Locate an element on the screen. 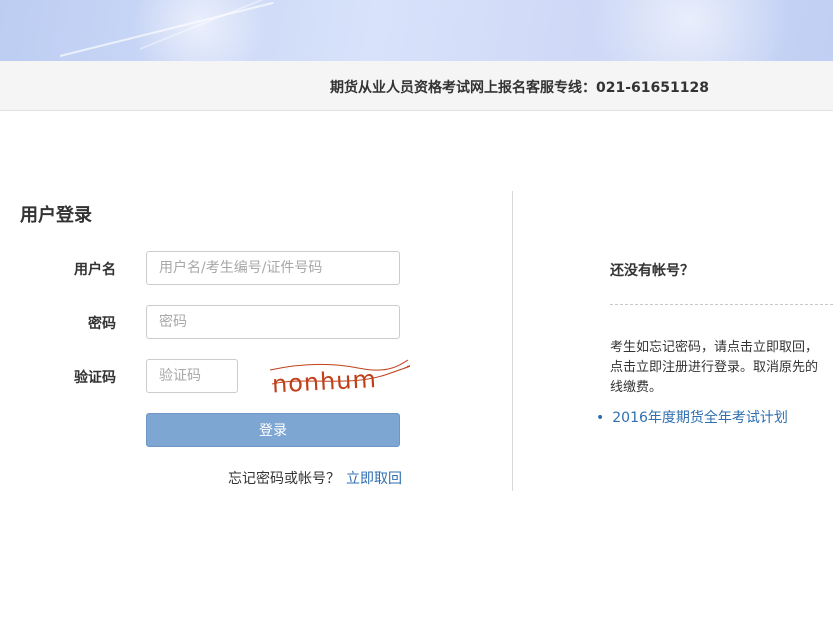  retrieve-now-link: 立即取回 is located at coordinates (374, 479).